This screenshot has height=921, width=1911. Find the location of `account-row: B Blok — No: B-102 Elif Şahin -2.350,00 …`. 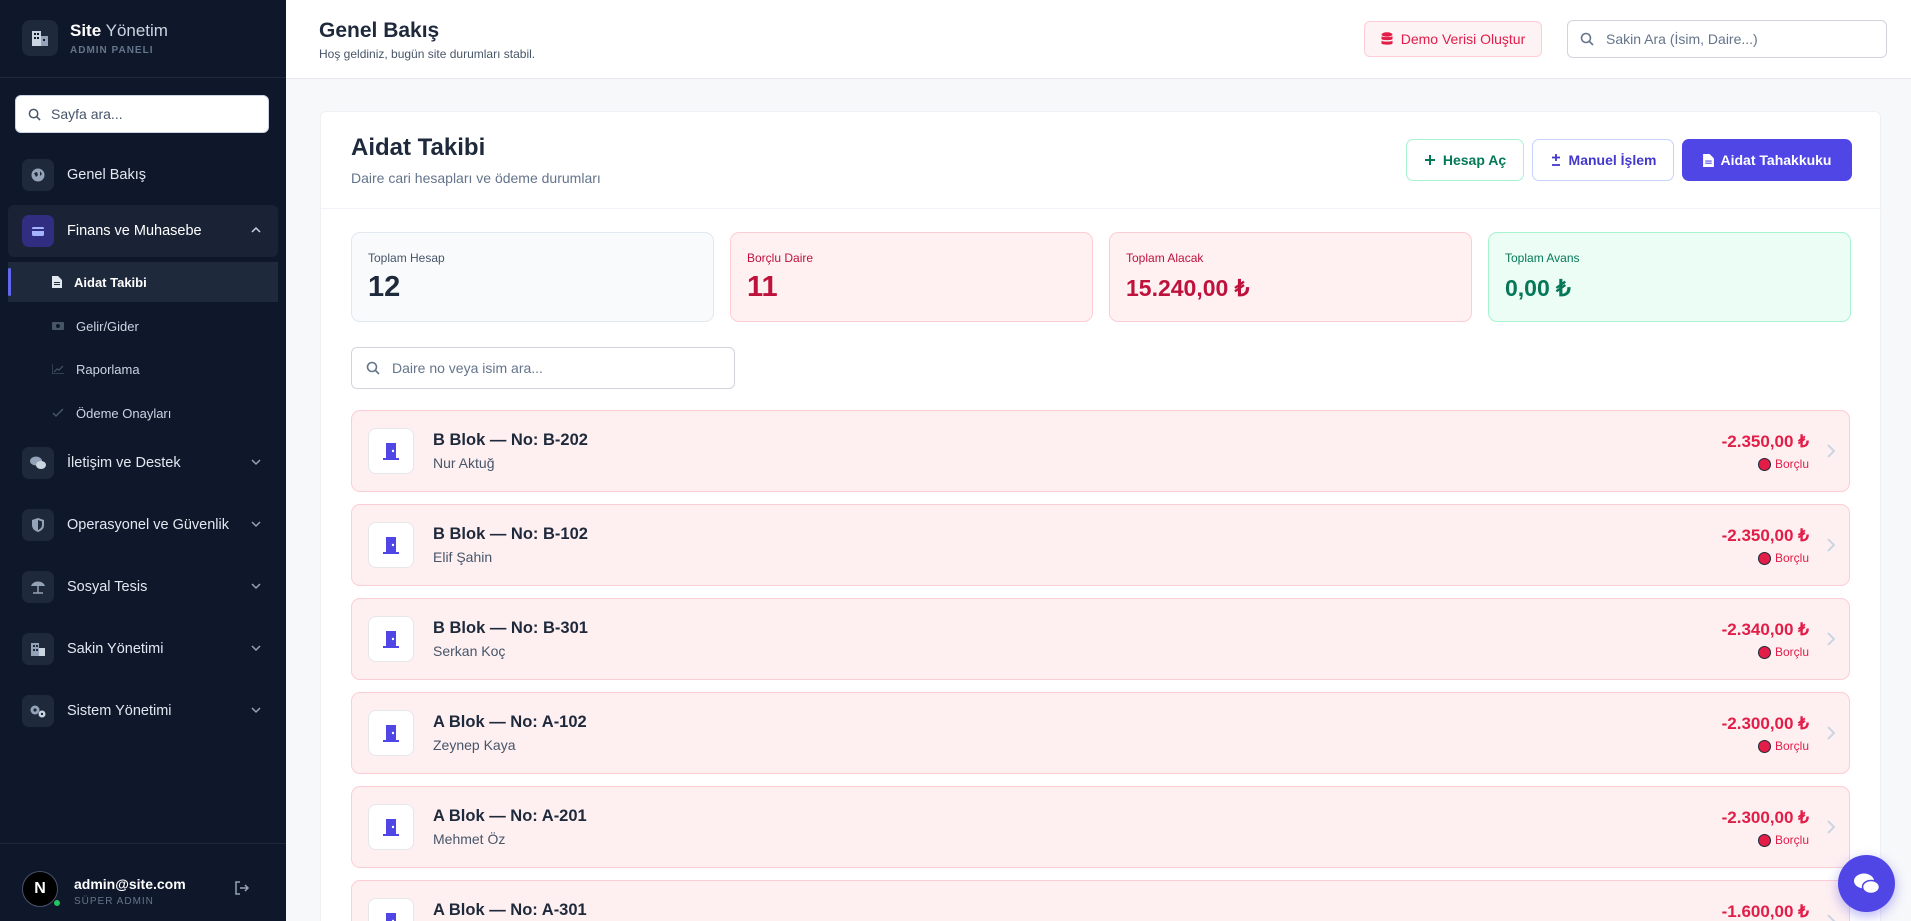

account-row: B Blok — No: B-102 Elif Şahin -2.350,00 … is located at coordinates (1100, 545).